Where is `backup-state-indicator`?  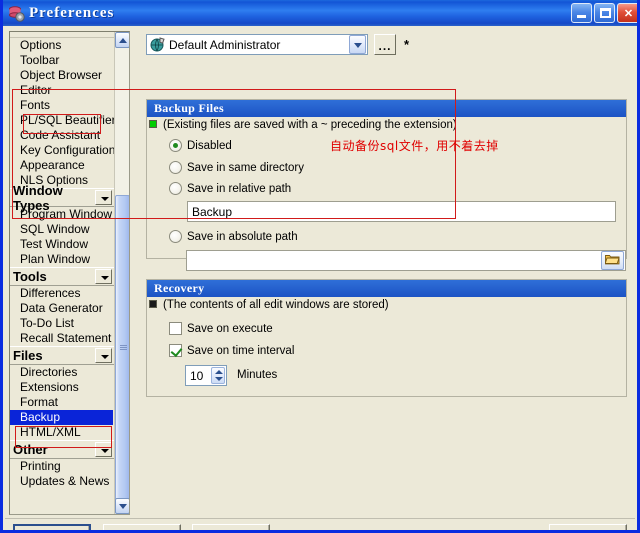 backup-state-indicator is located at coordinates (153, 124).